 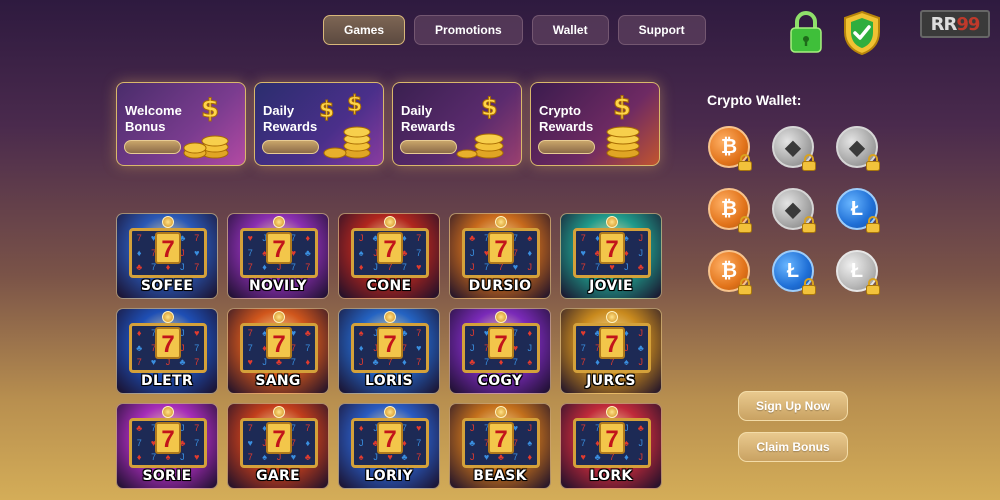 I want to click on game-tile: J♥♣7♦J77♥J♣7♦7♠7COGY, so click(x=500, y=351).